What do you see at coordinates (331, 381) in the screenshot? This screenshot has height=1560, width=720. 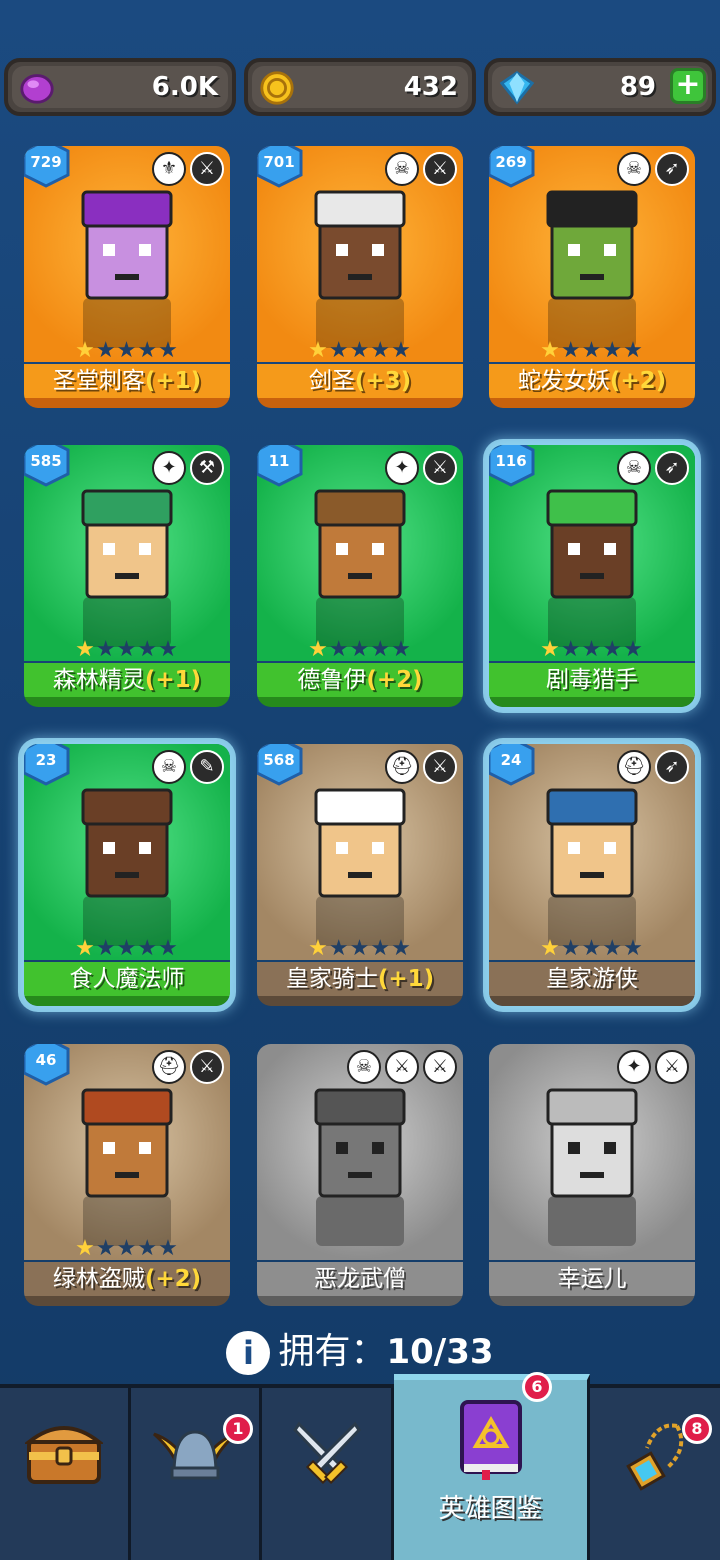 I see `hero-name: 剑圣` at bounding box center [331, 381].